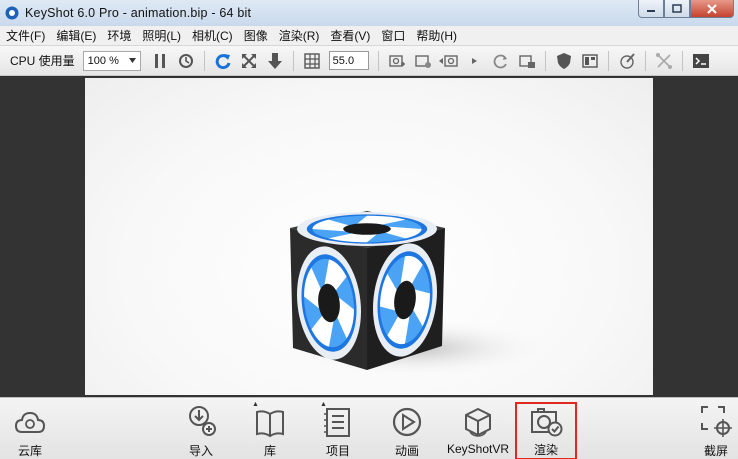  I want to click on keyshot-logo-cube, so click(415, 294).